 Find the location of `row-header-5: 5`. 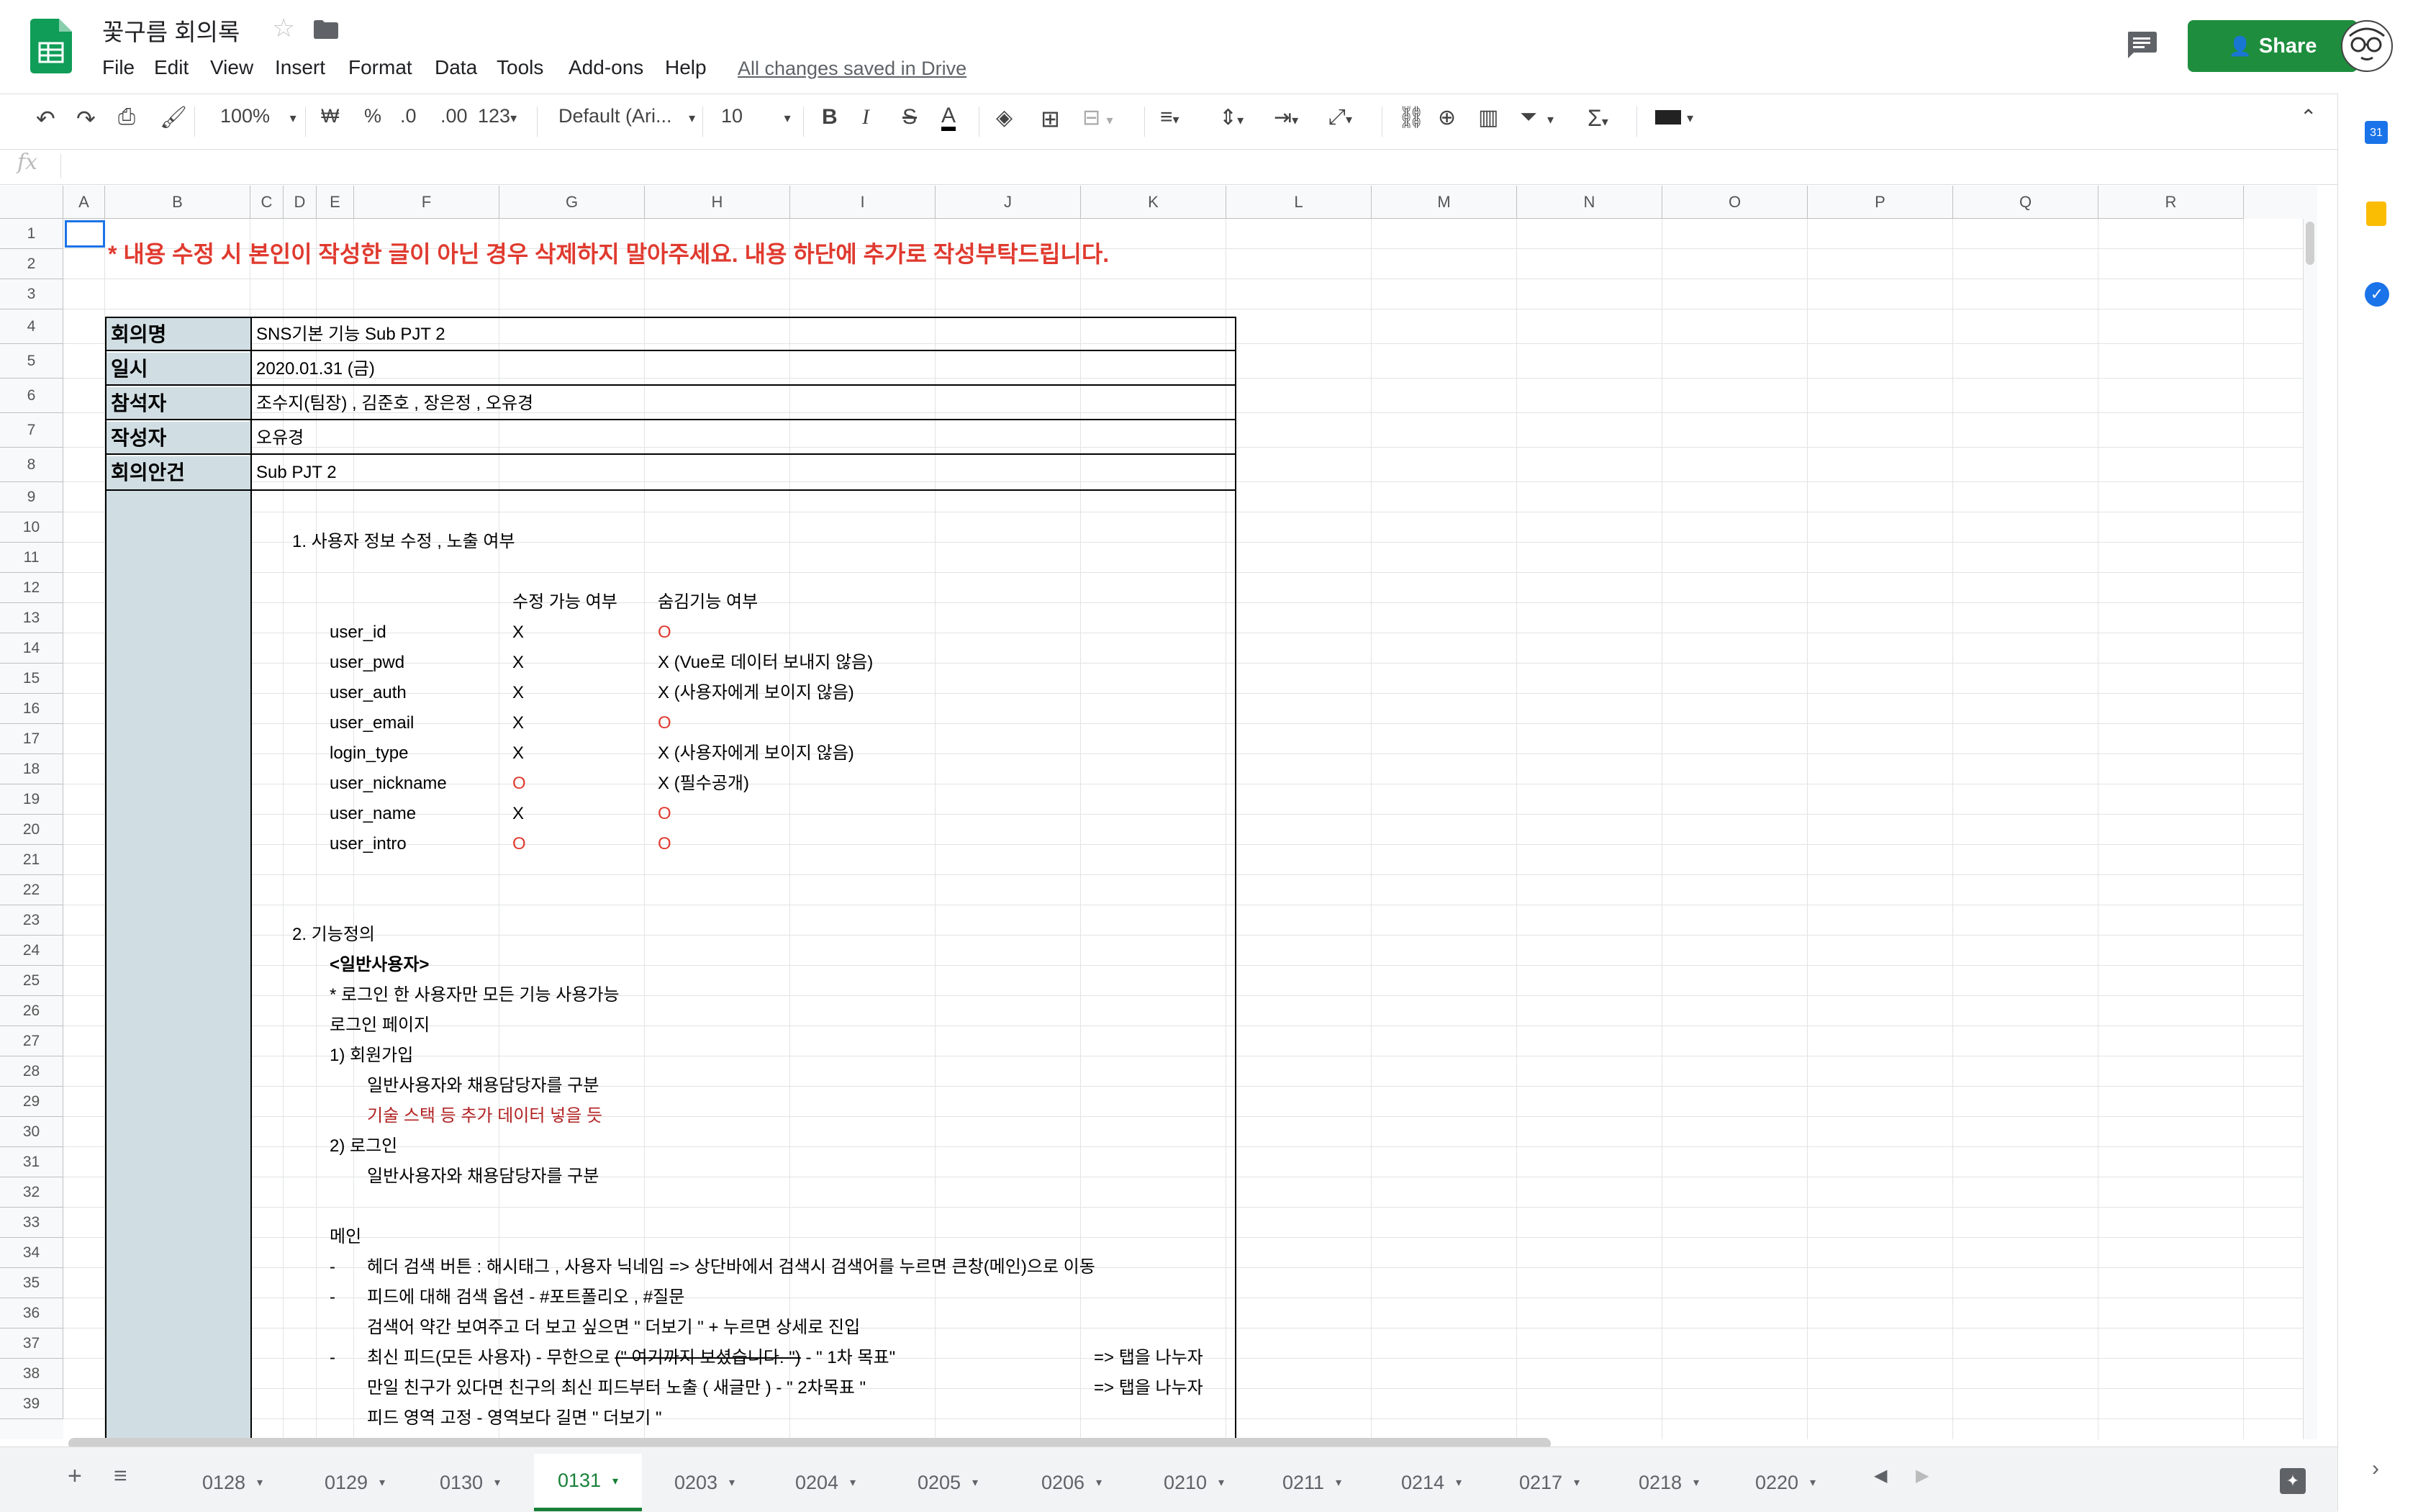

row-header-5: 5 is located at coordinates (31, 362).